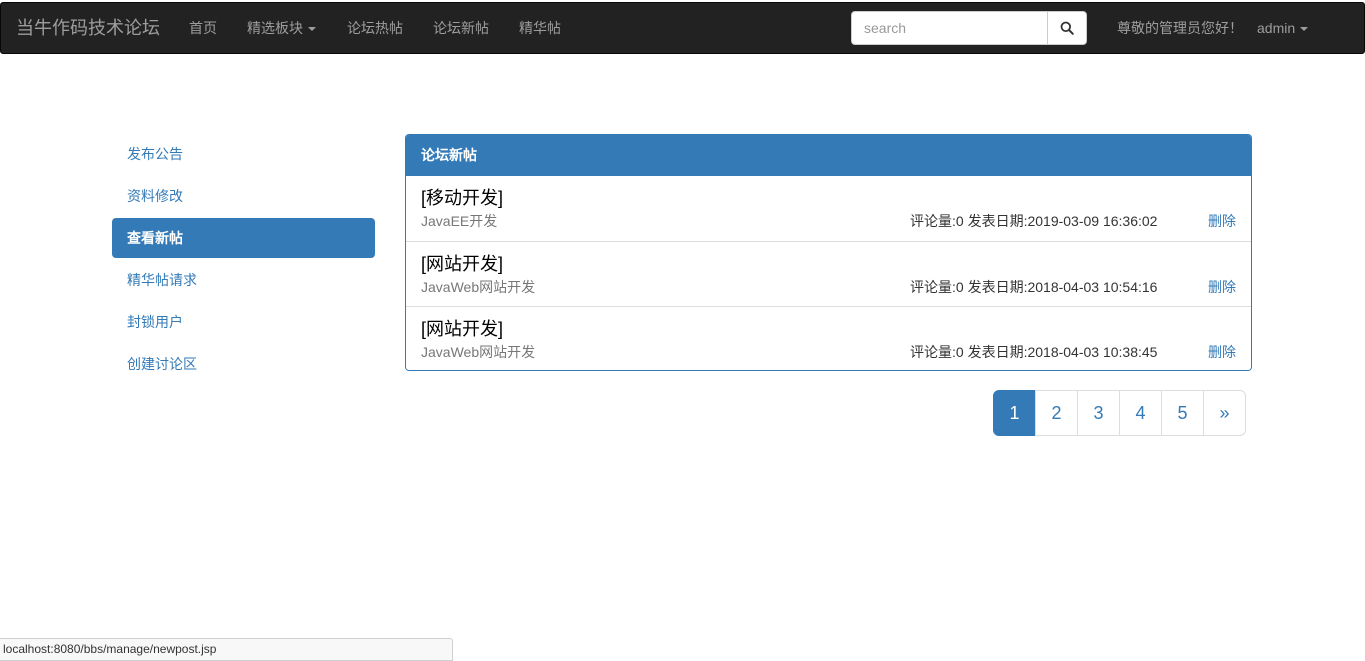  Describe the element at coordinates (461, 28) in the screenshot. I see `nav-new-posts: 论坛新帖` at that location.